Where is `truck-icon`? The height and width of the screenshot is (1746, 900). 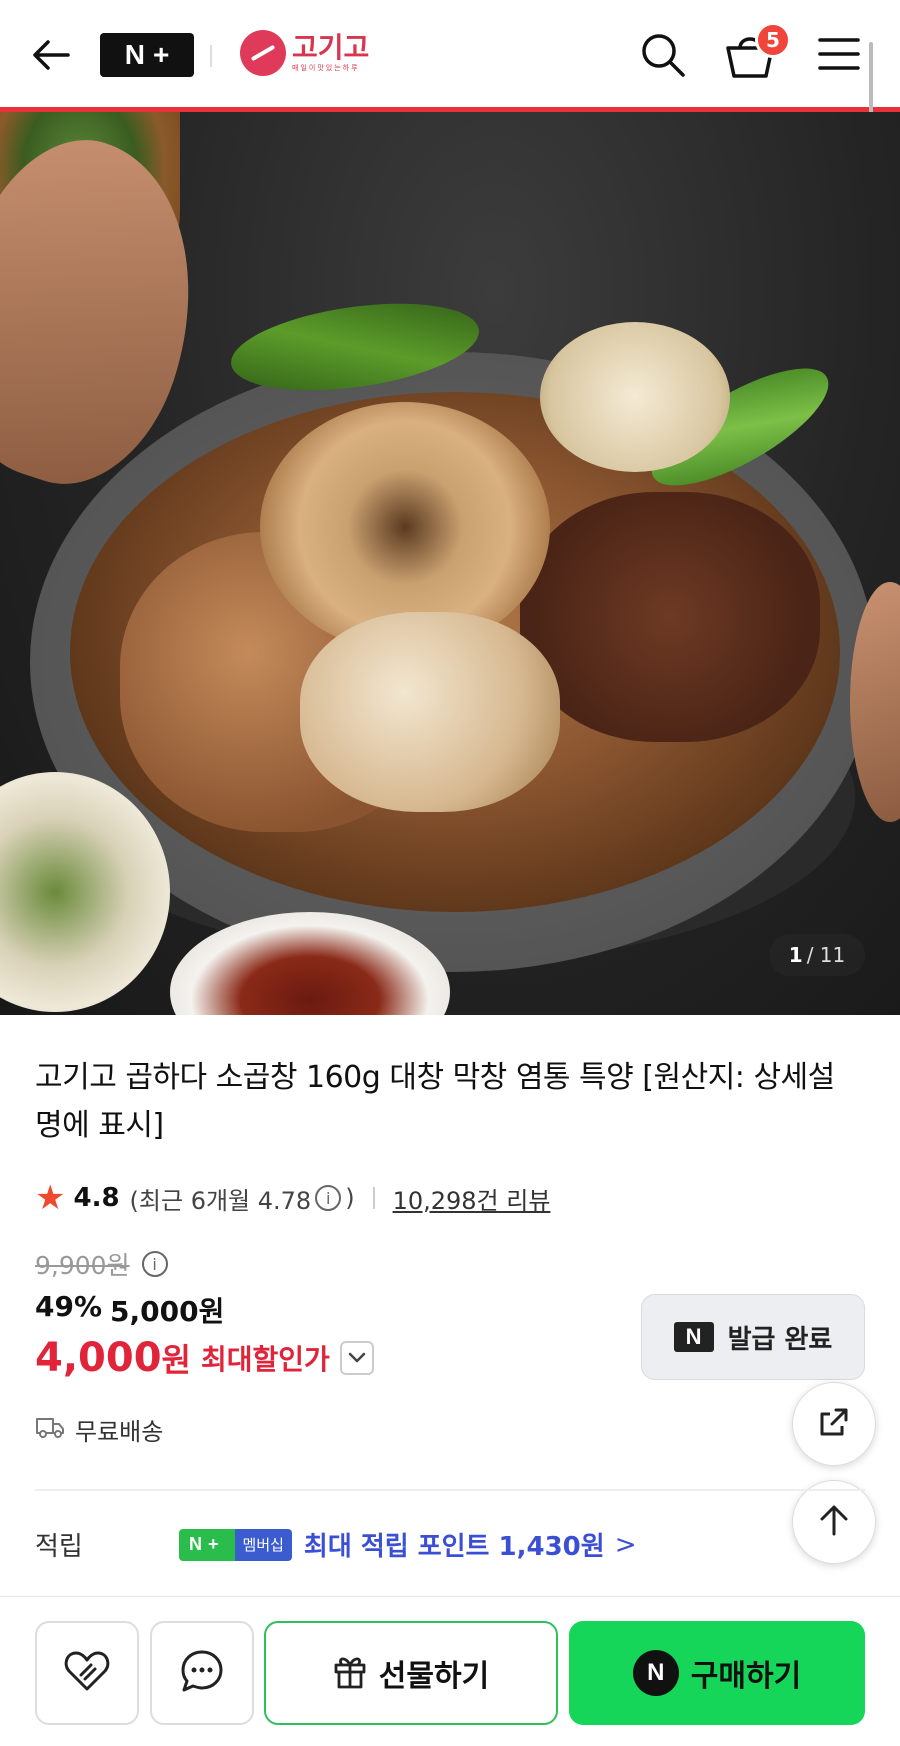 truck-icon is located at coordinates (50, 1430).